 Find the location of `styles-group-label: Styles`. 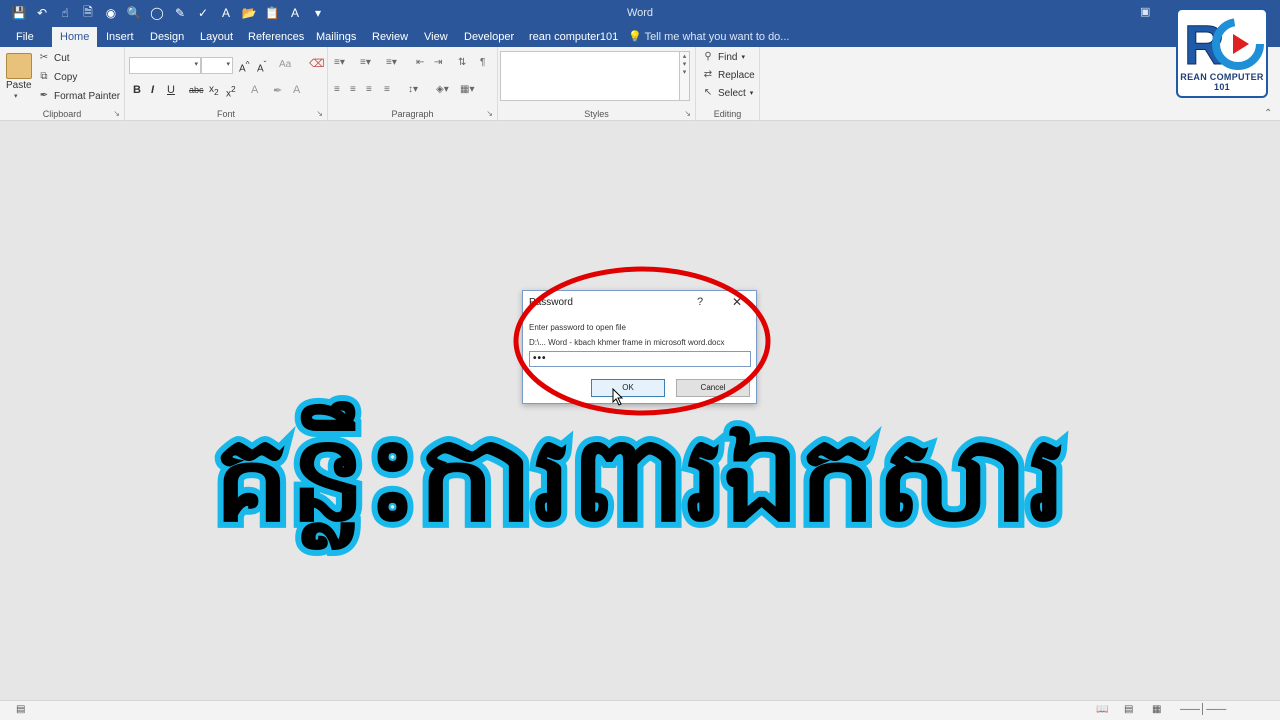

styles-group-label: Styles is located at coordinates (596, 114).